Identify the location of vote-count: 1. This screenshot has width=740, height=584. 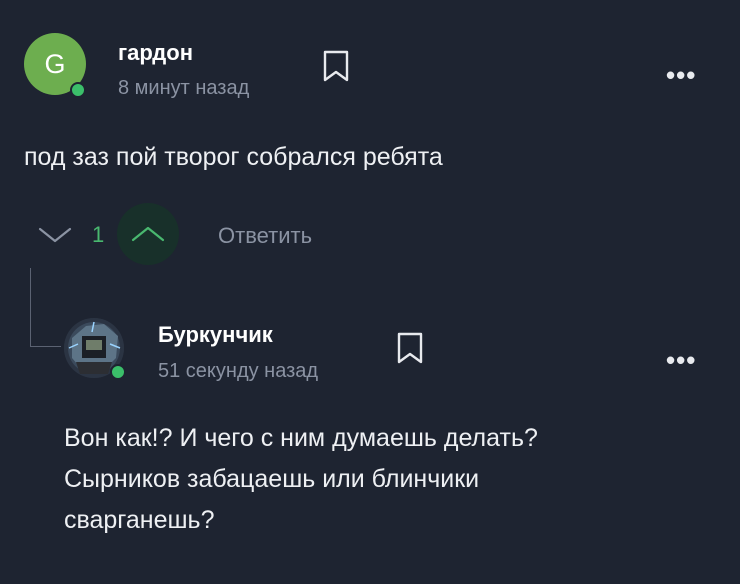
(98, 234).